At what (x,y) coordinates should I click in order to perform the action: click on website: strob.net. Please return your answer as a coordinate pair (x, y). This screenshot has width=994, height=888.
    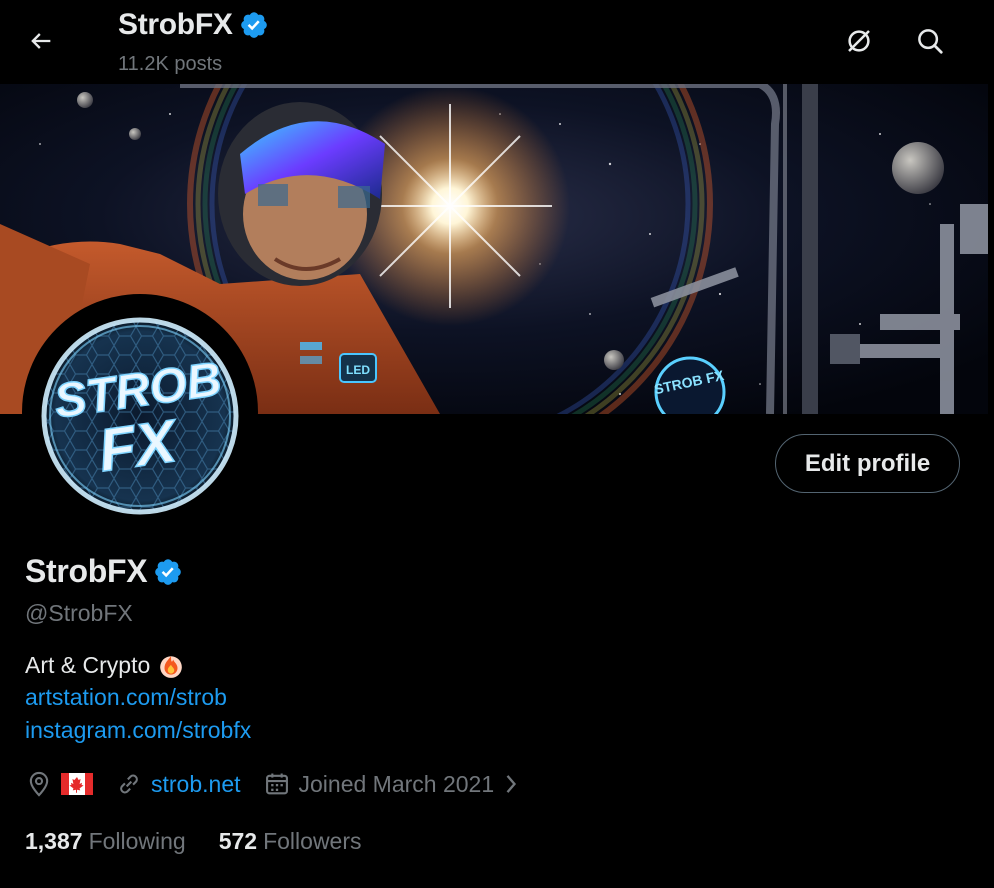
    Looking at the image, I should click on (178, 784).